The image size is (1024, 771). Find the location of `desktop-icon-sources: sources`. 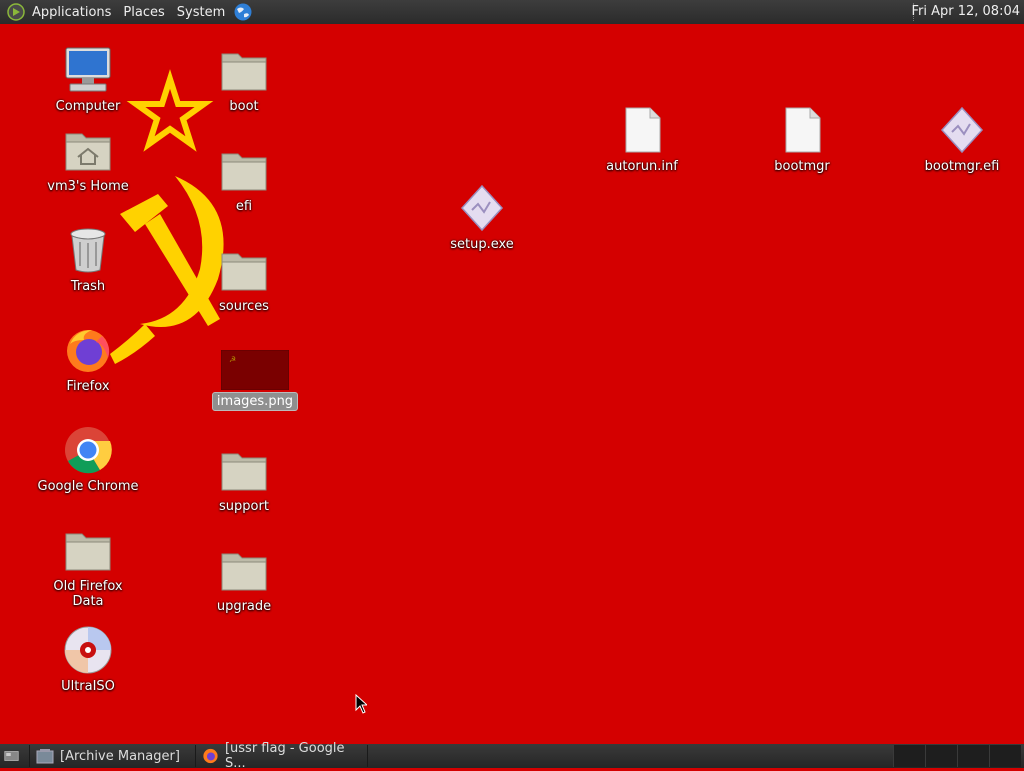

desktop-icon-sources: sources is located at coordinates (244, 279).